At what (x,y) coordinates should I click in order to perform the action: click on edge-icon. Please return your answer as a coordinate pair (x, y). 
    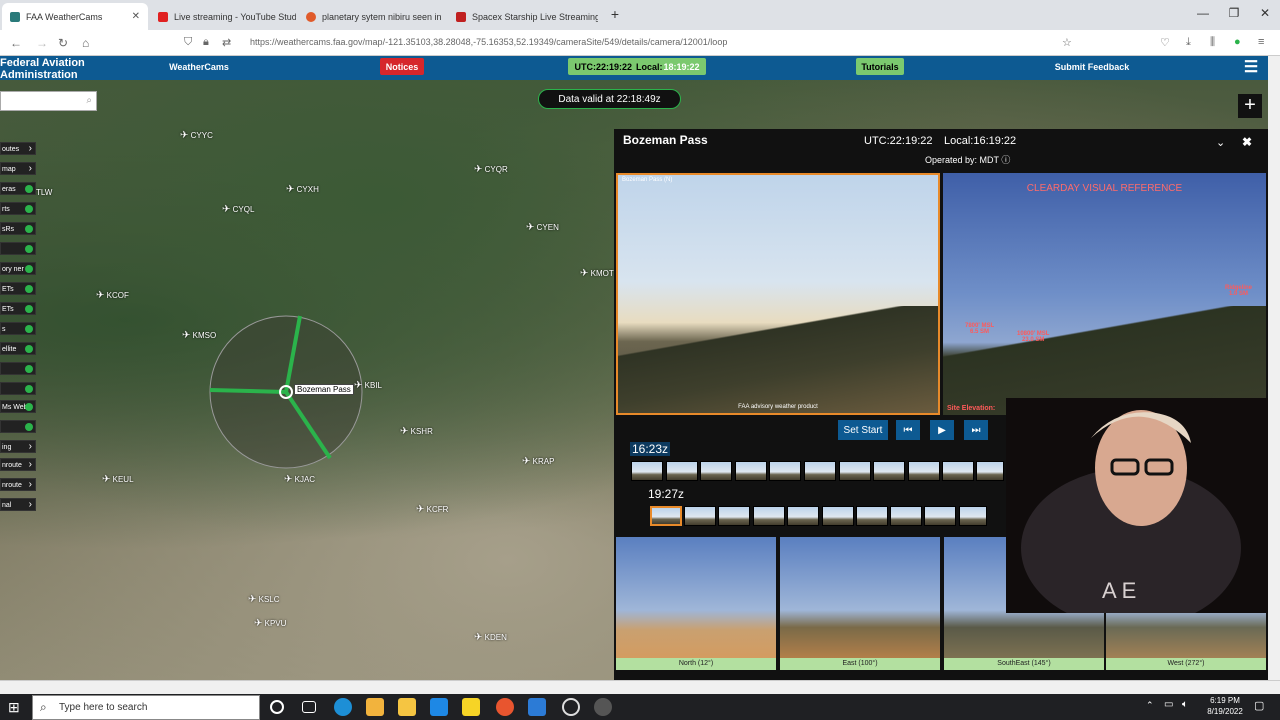
    Looking at the image, I should click on (343, 707).